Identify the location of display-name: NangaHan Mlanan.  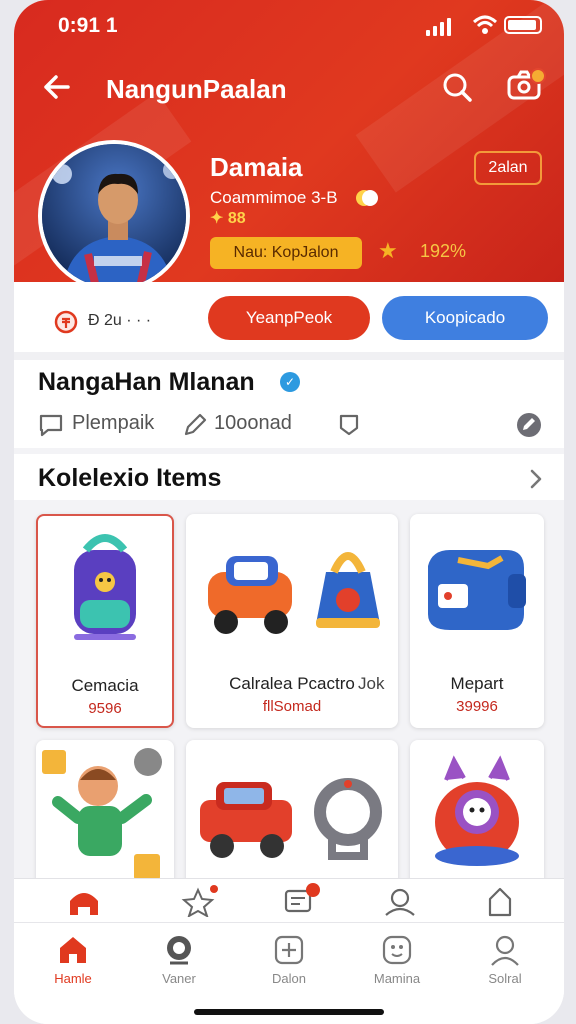
(146, 382).